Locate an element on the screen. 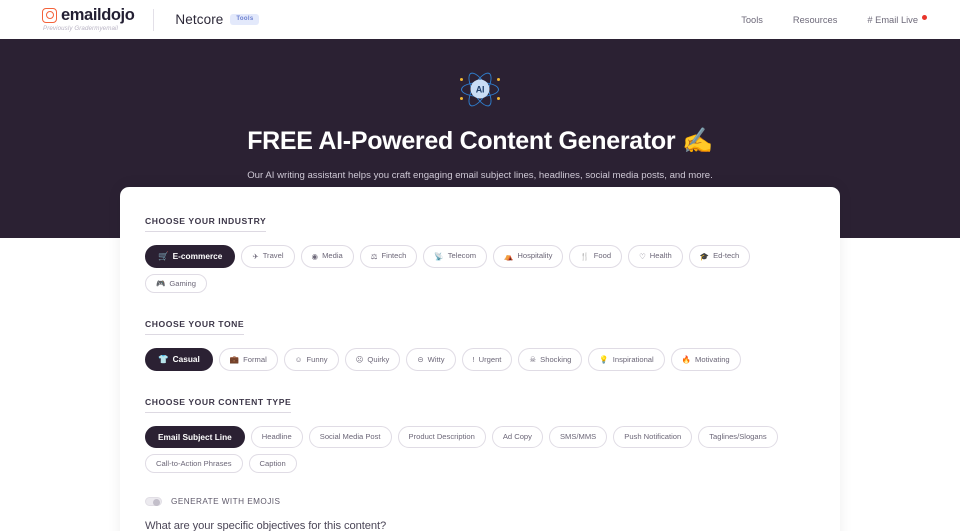 Image resolution: width=960 pixels, height=531 pixels. cutlery-icon: 🍴 is located at coordinates (585, 256).